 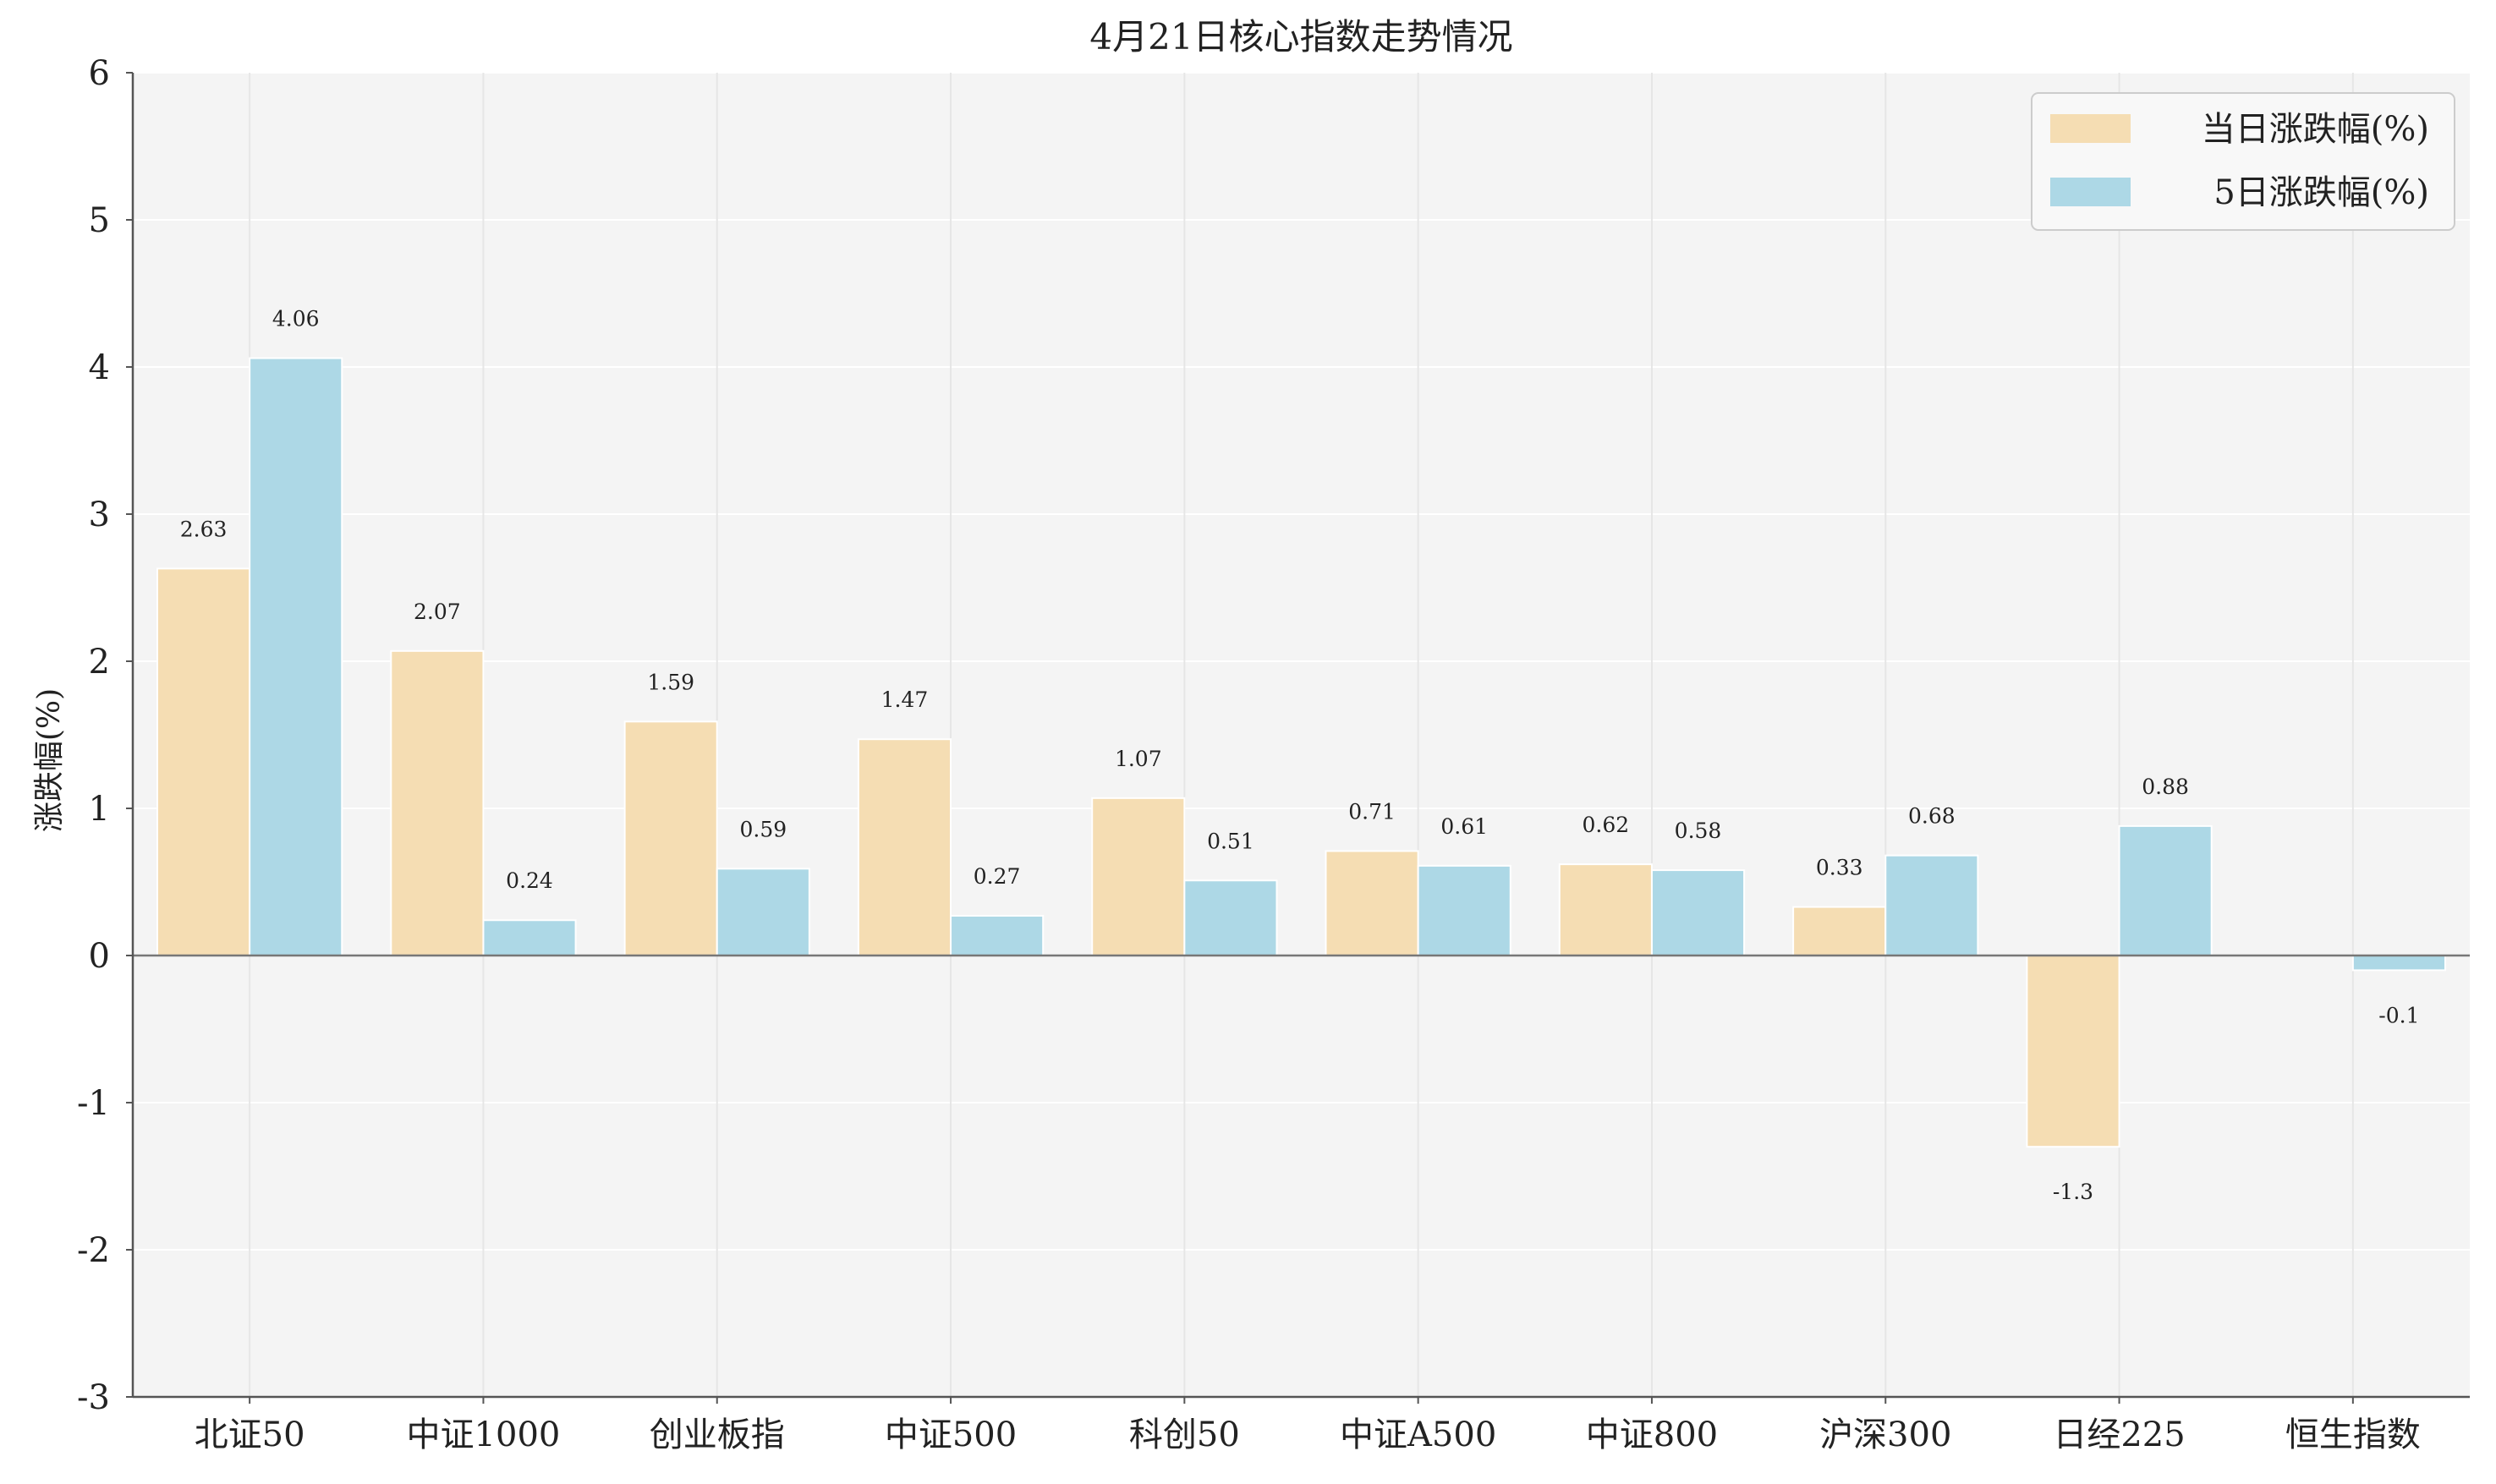 I want to click on x-tick-label: 恒生指数, so click(x=2353, y=1435).